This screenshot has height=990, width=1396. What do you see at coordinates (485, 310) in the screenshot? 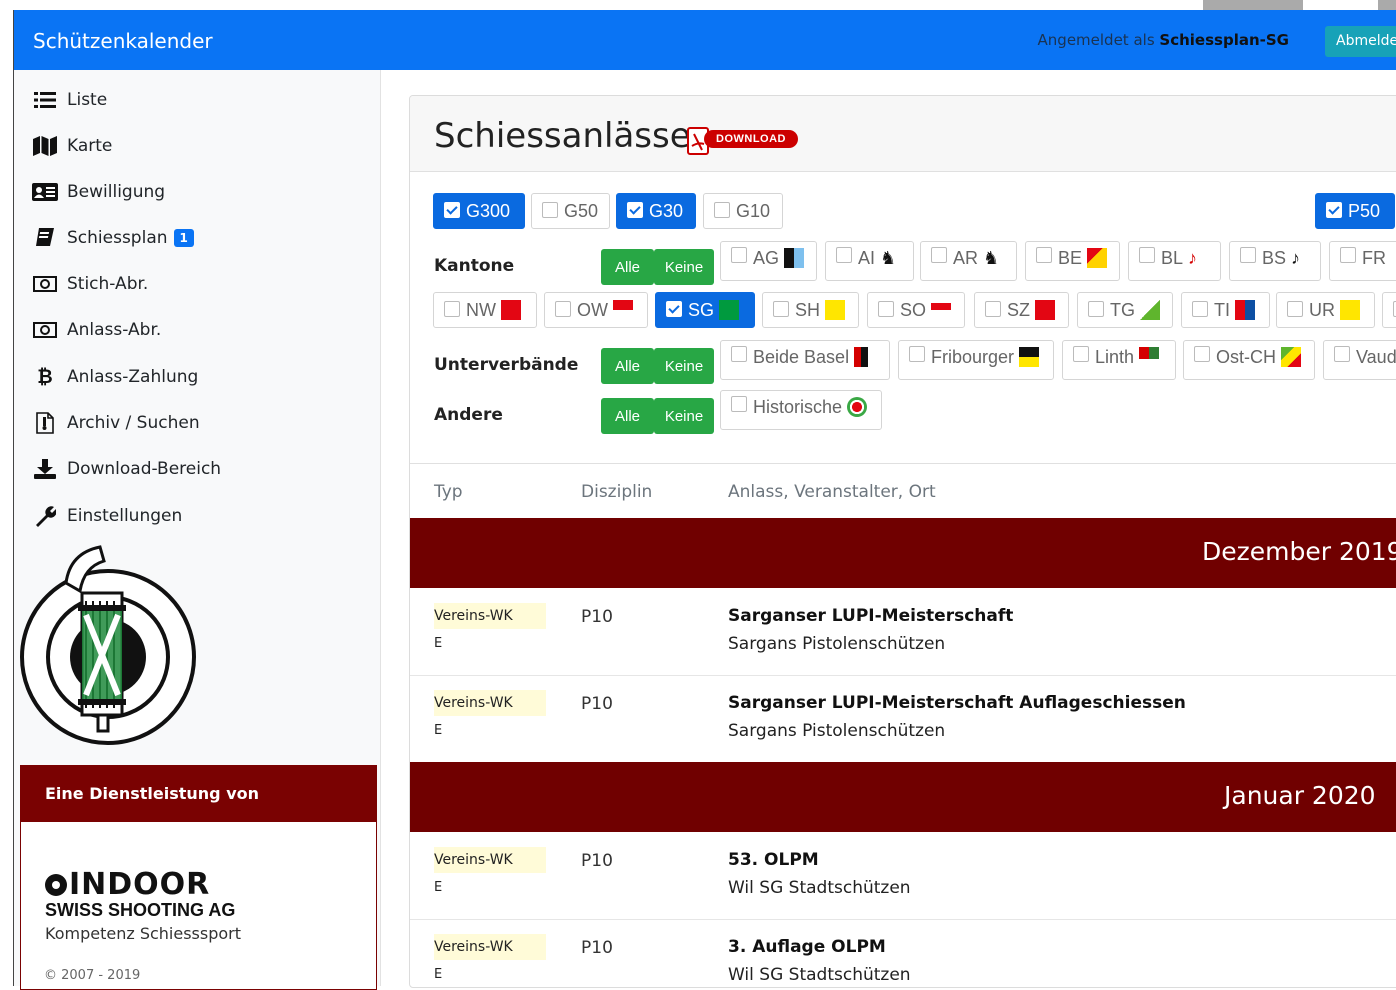
I see `filter-kanton-nw: NW` at bounding box center [485, 310].